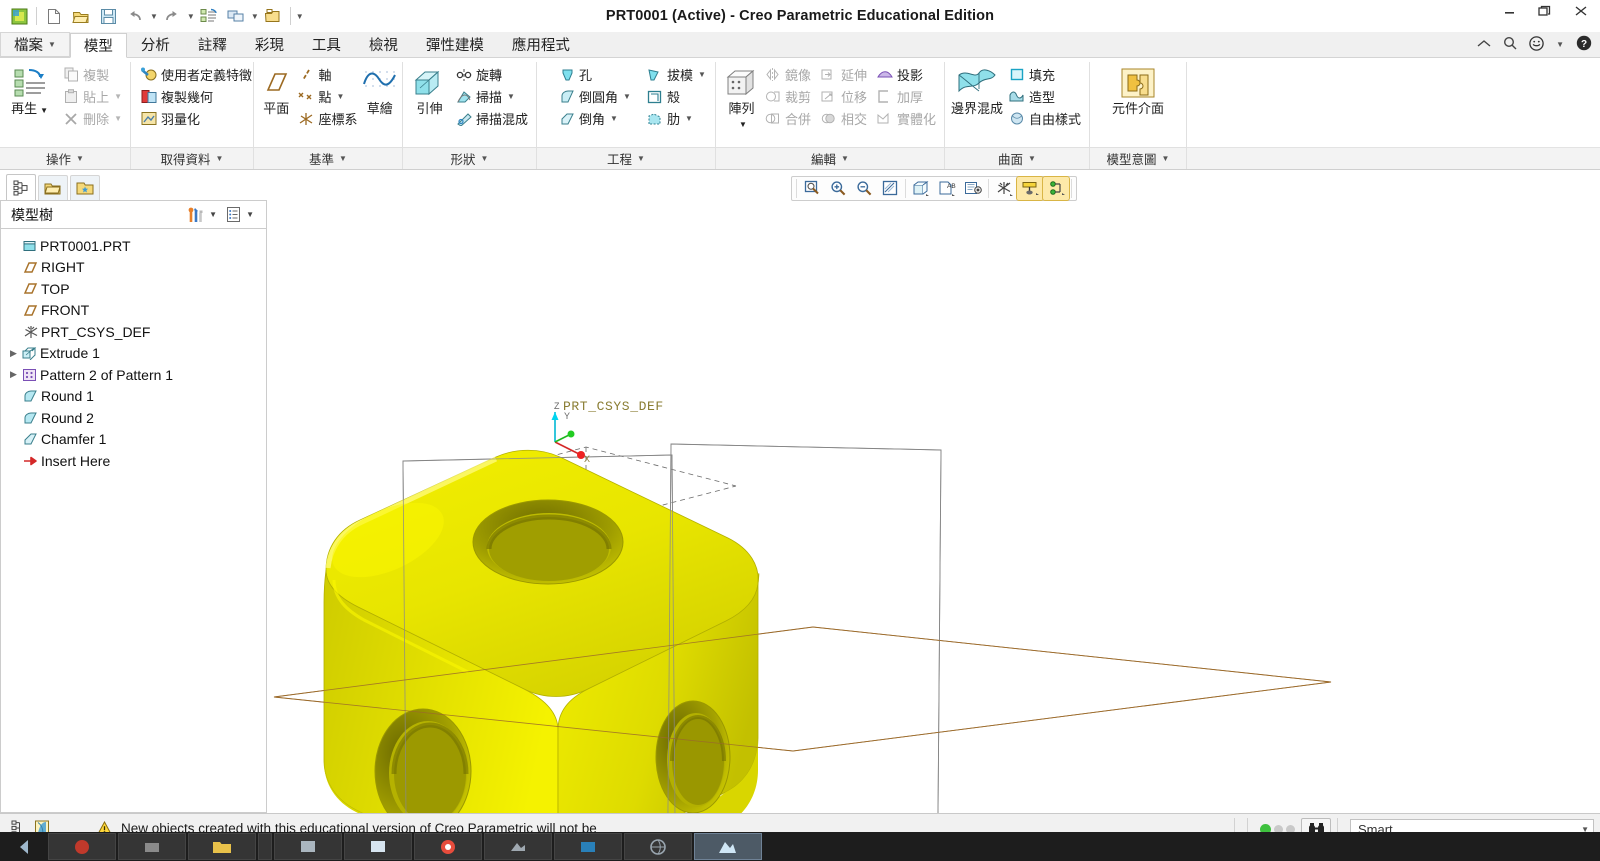 This screenshot has width=1600, height=861. What do you see at coordinates (133, 311) in the screenshot?
I see `tree-item-front-plane: FRONT` at bounding box center [133, 311].